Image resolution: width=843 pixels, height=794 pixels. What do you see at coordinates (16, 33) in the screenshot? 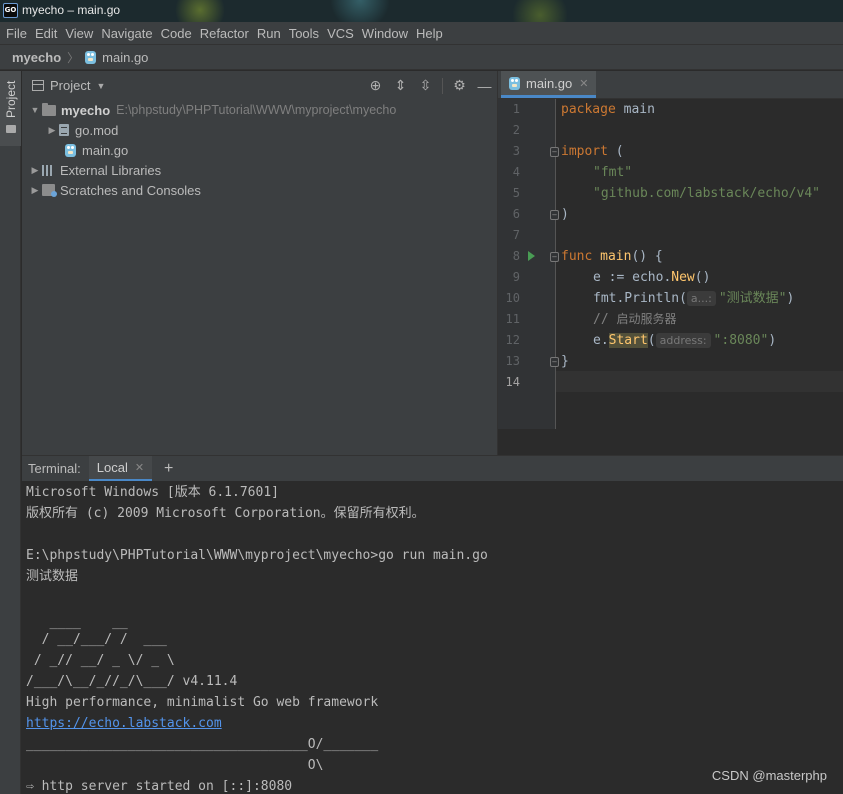
I see `menu-file: File` at bounding box center [16, 33].